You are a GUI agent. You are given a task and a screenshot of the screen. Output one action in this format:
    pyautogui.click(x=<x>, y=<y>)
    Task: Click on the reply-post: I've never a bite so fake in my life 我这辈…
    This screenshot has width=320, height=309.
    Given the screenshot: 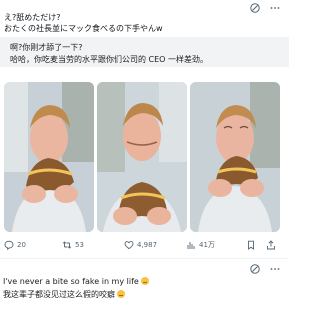 What is the action you would take?
    pyautogui.click(x=144, y=284)
    